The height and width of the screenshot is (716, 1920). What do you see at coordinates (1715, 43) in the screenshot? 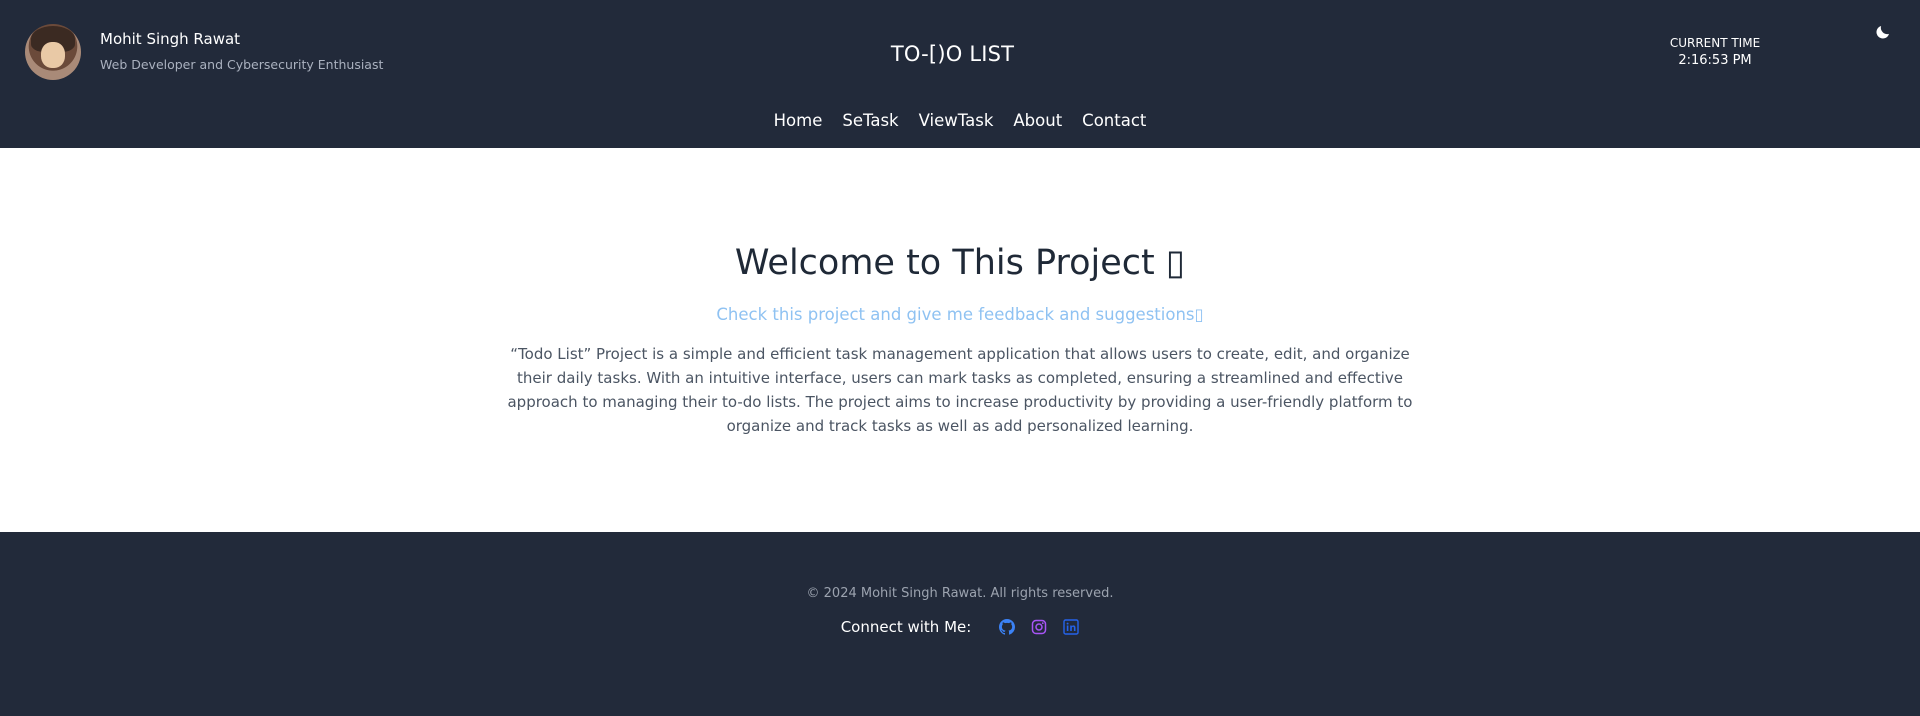
I see `current-time-label: CURRENT TIME` at bounding box center [1715, 43].